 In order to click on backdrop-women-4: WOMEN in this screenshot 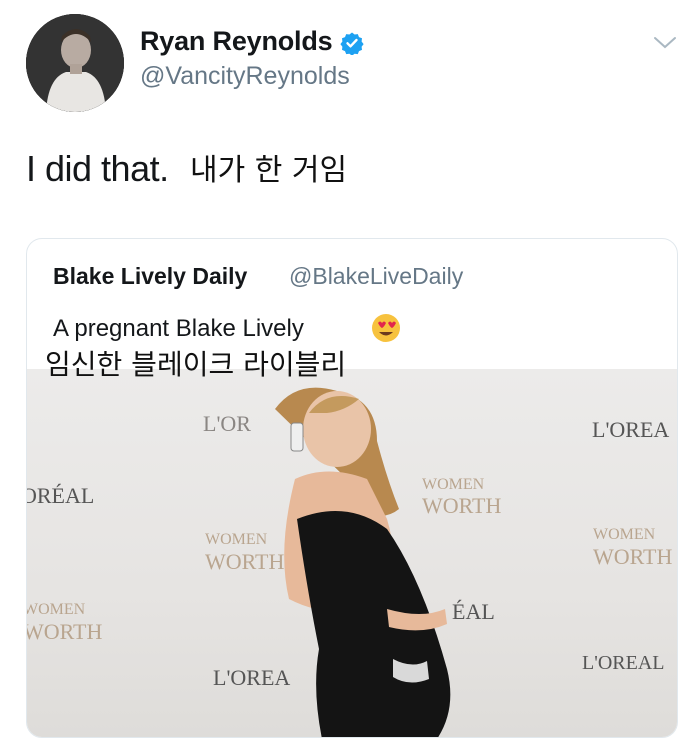, I will do `click(56, 609)`.